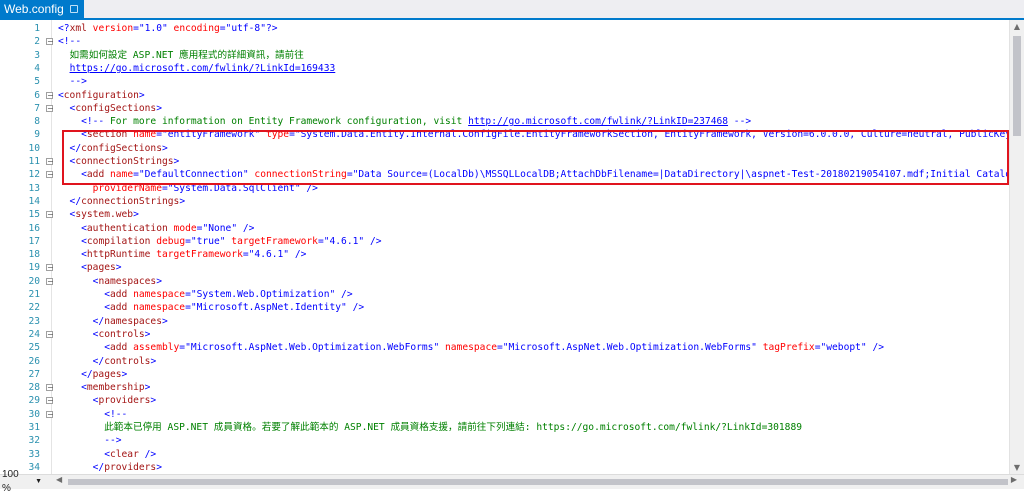 This screenshot has width=1024, height=496. Describe the element at coordinates (344, 241) in the screenshot. I see `code-token: "4.6.1"` at that location.